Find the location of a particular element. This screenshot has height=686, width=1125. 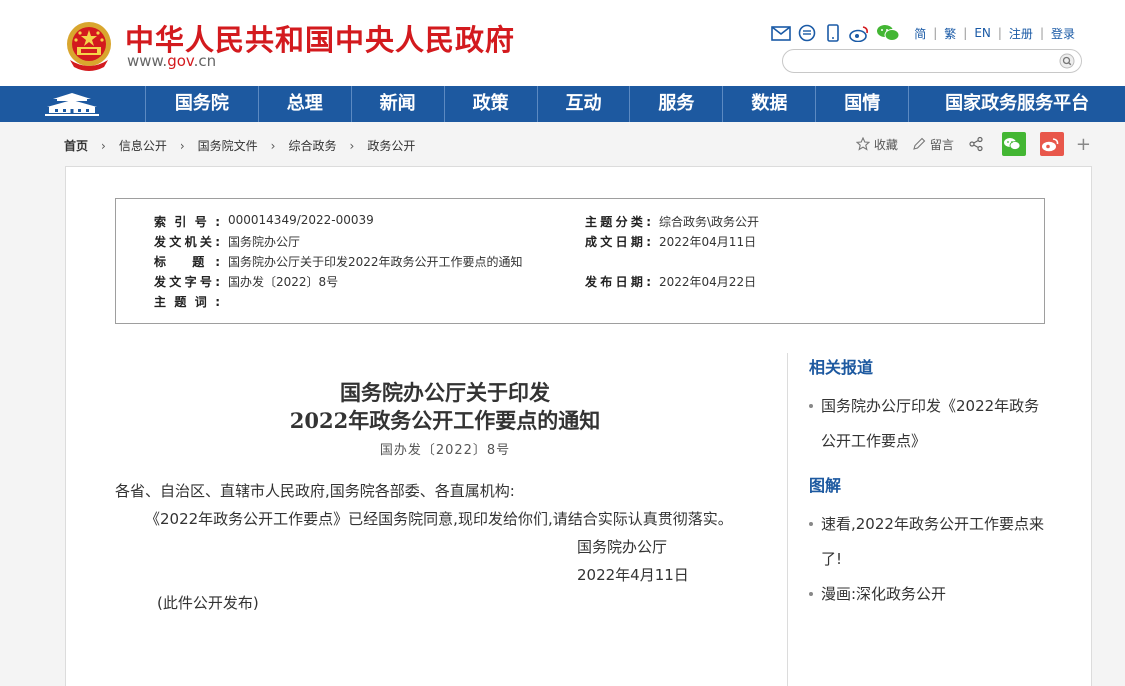

comment-button: 留言 is located at coordinates (933, 144).